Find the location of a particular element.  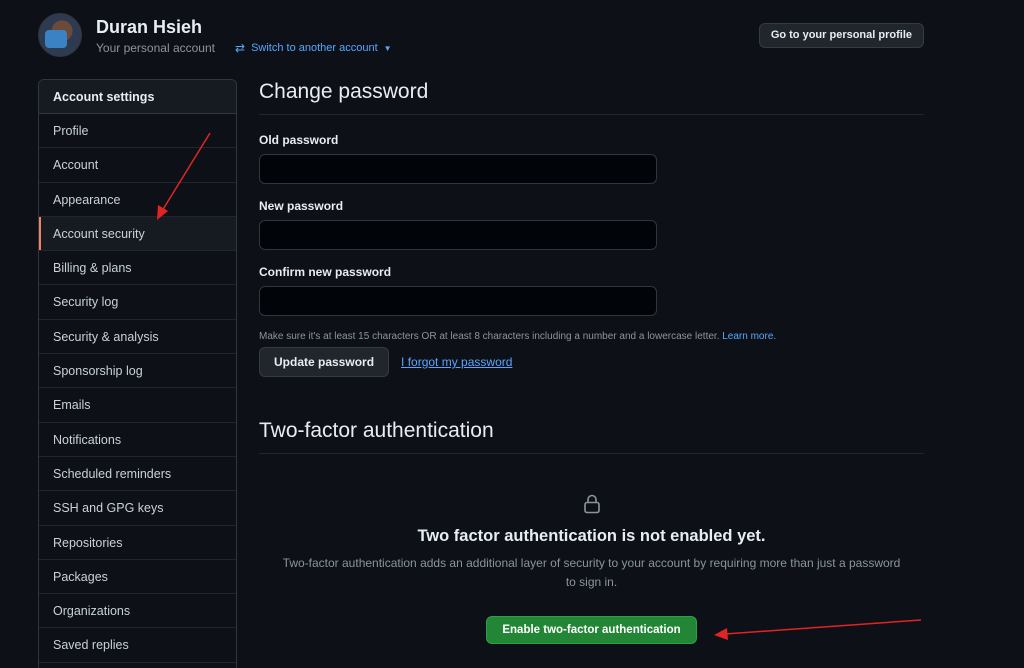

learn-more-link: Learn more. is located at coordinates (749, 336).